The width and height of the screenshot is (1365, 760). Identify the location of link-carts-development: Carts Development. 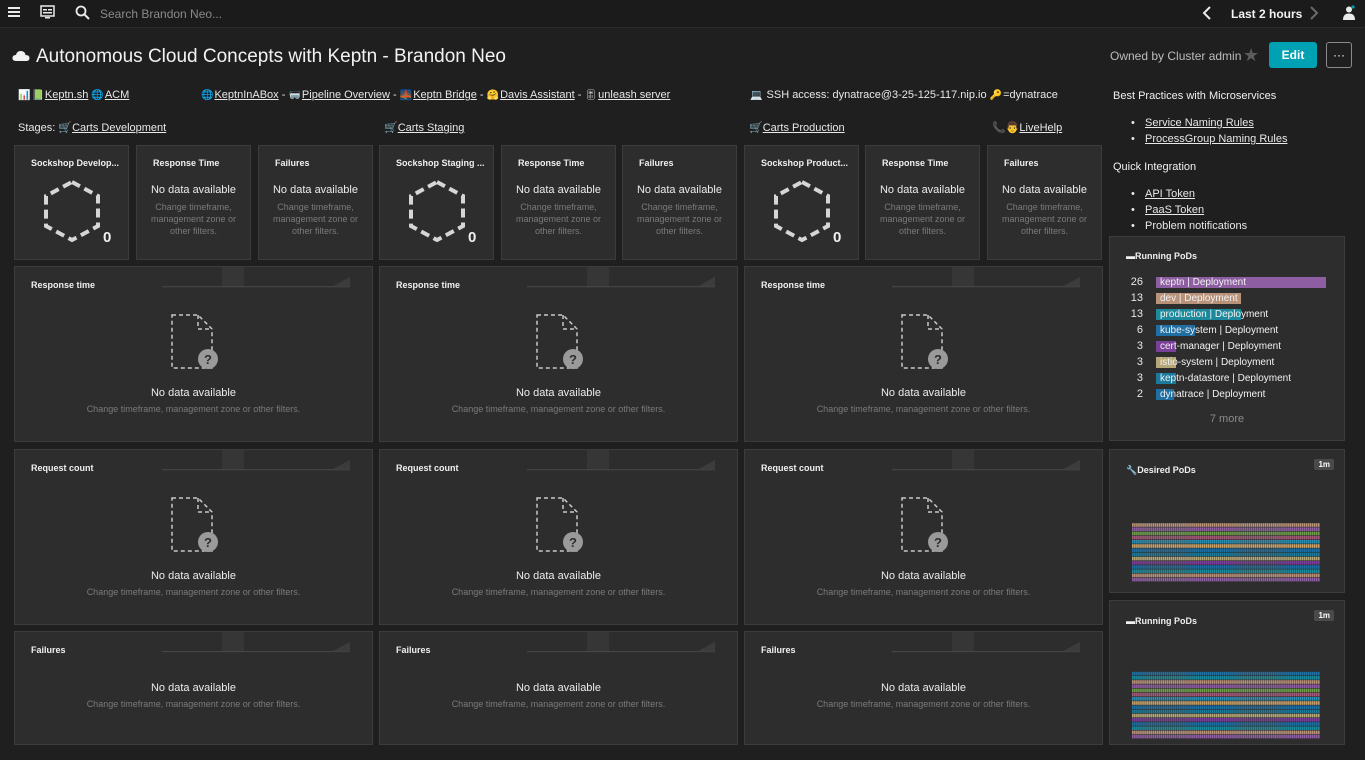
(119, 128).